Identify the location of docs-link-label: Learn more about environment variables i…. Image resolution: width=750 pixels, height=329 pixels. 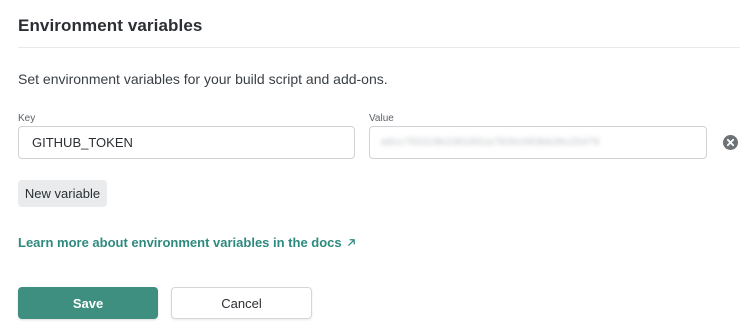
(180, 242).